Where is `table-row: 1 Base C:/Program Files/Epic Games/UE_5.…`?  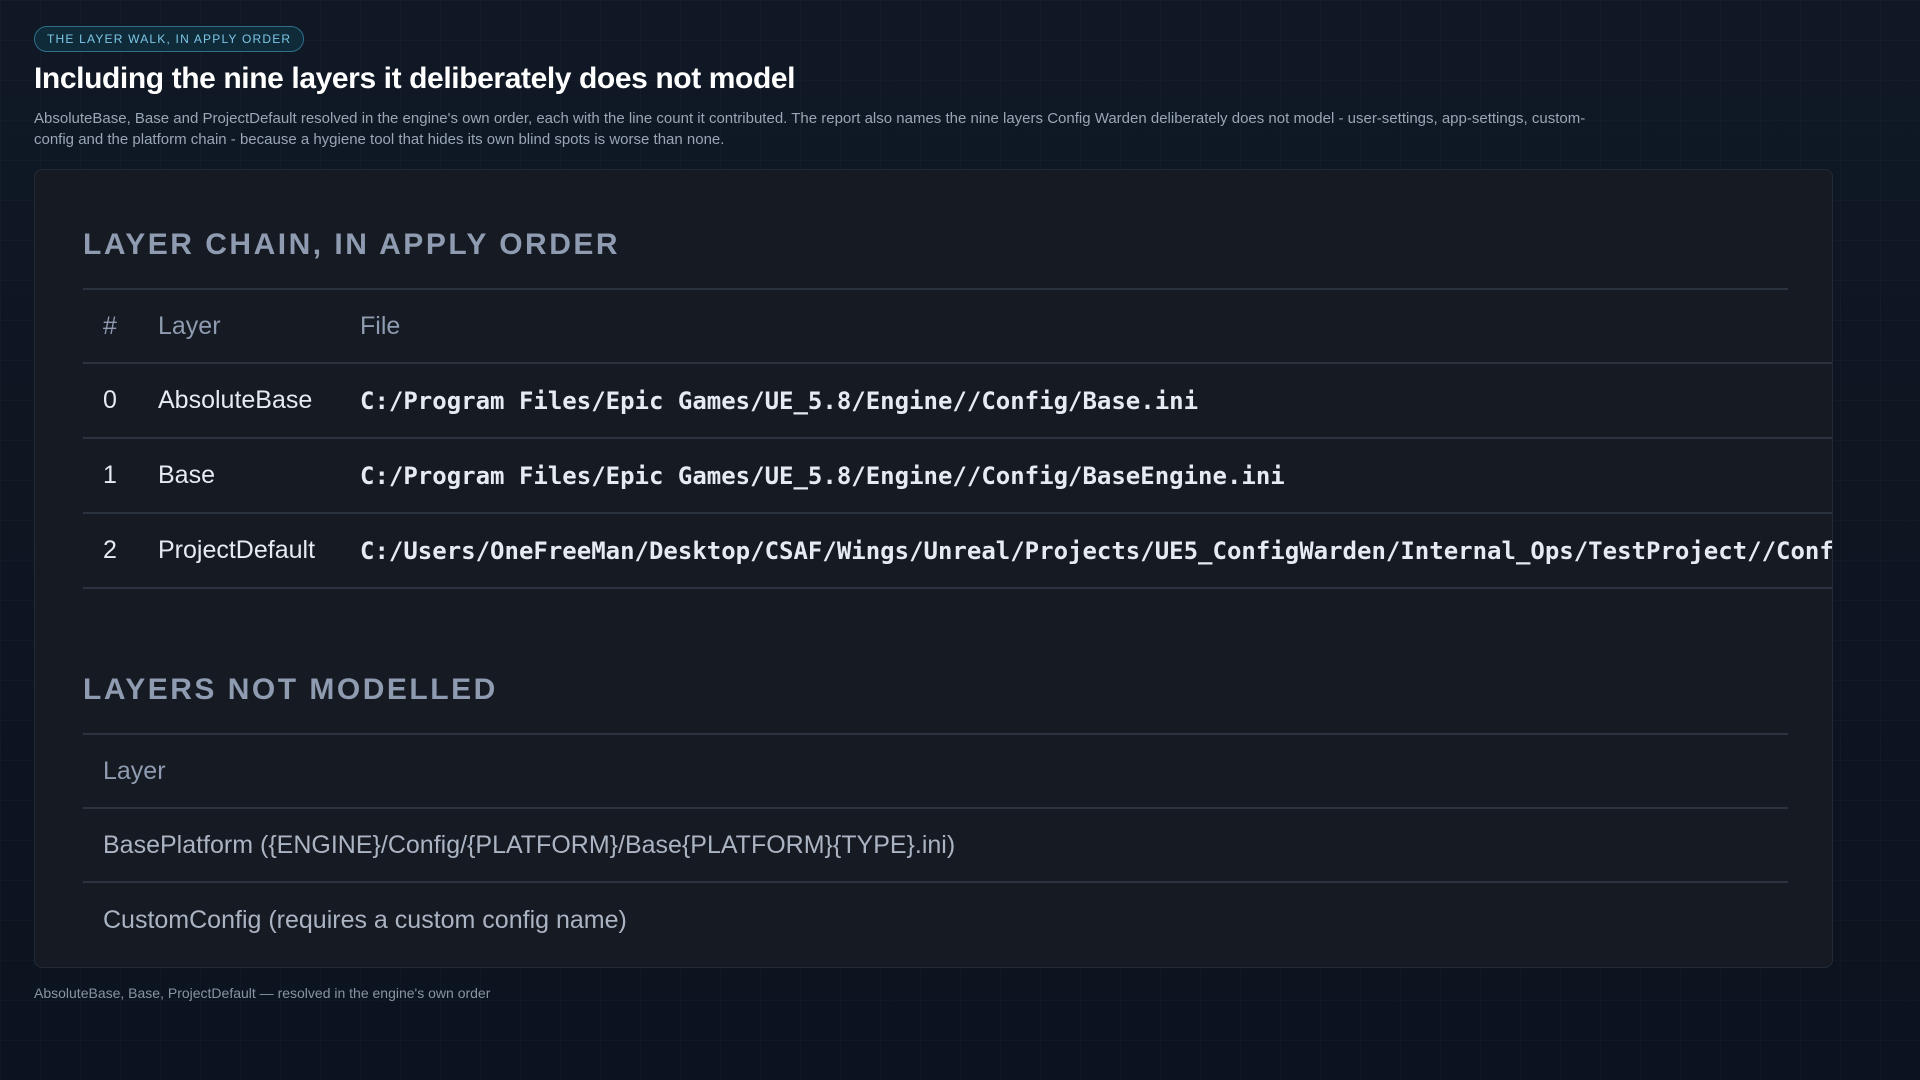 table-row: 1 Base C:/Program Files/Epic Games/UE_5.… is located at coordinates (957, 476).